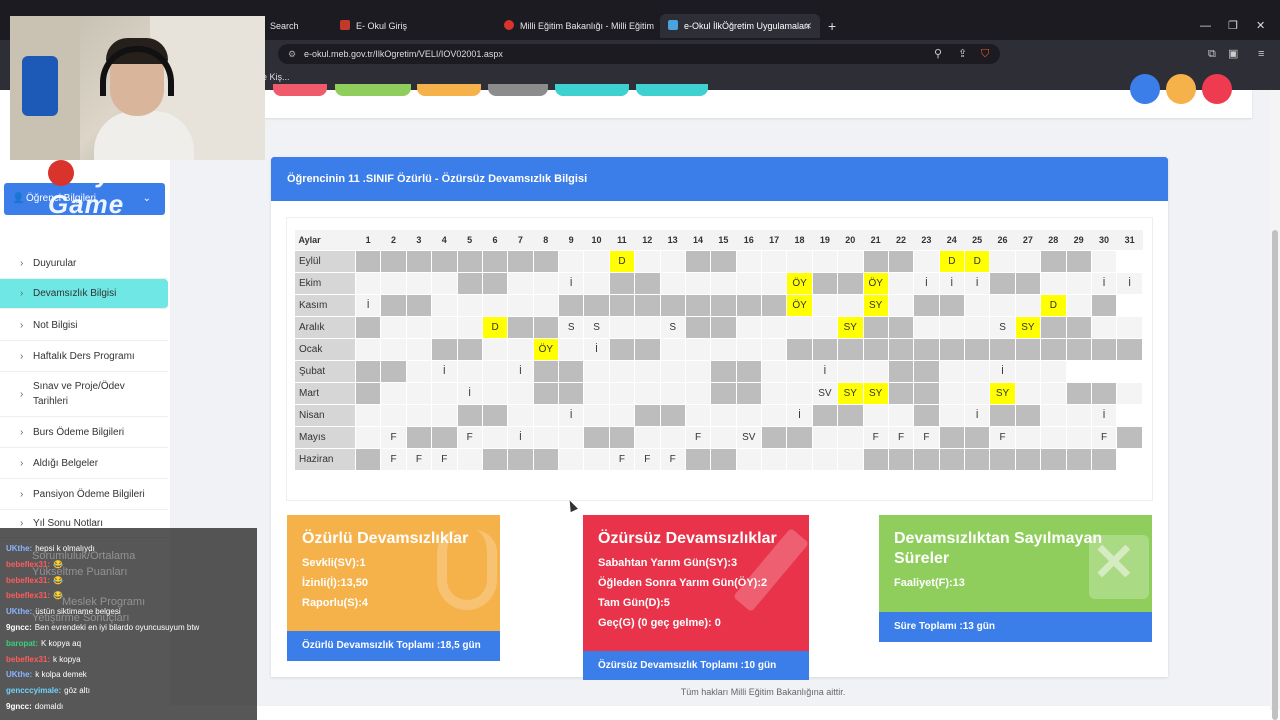 This screenshot has width=1280, height=720. Describe the element at coordinates (449, 90) in the screenshot. I see `nav-pill-orange` at that location.